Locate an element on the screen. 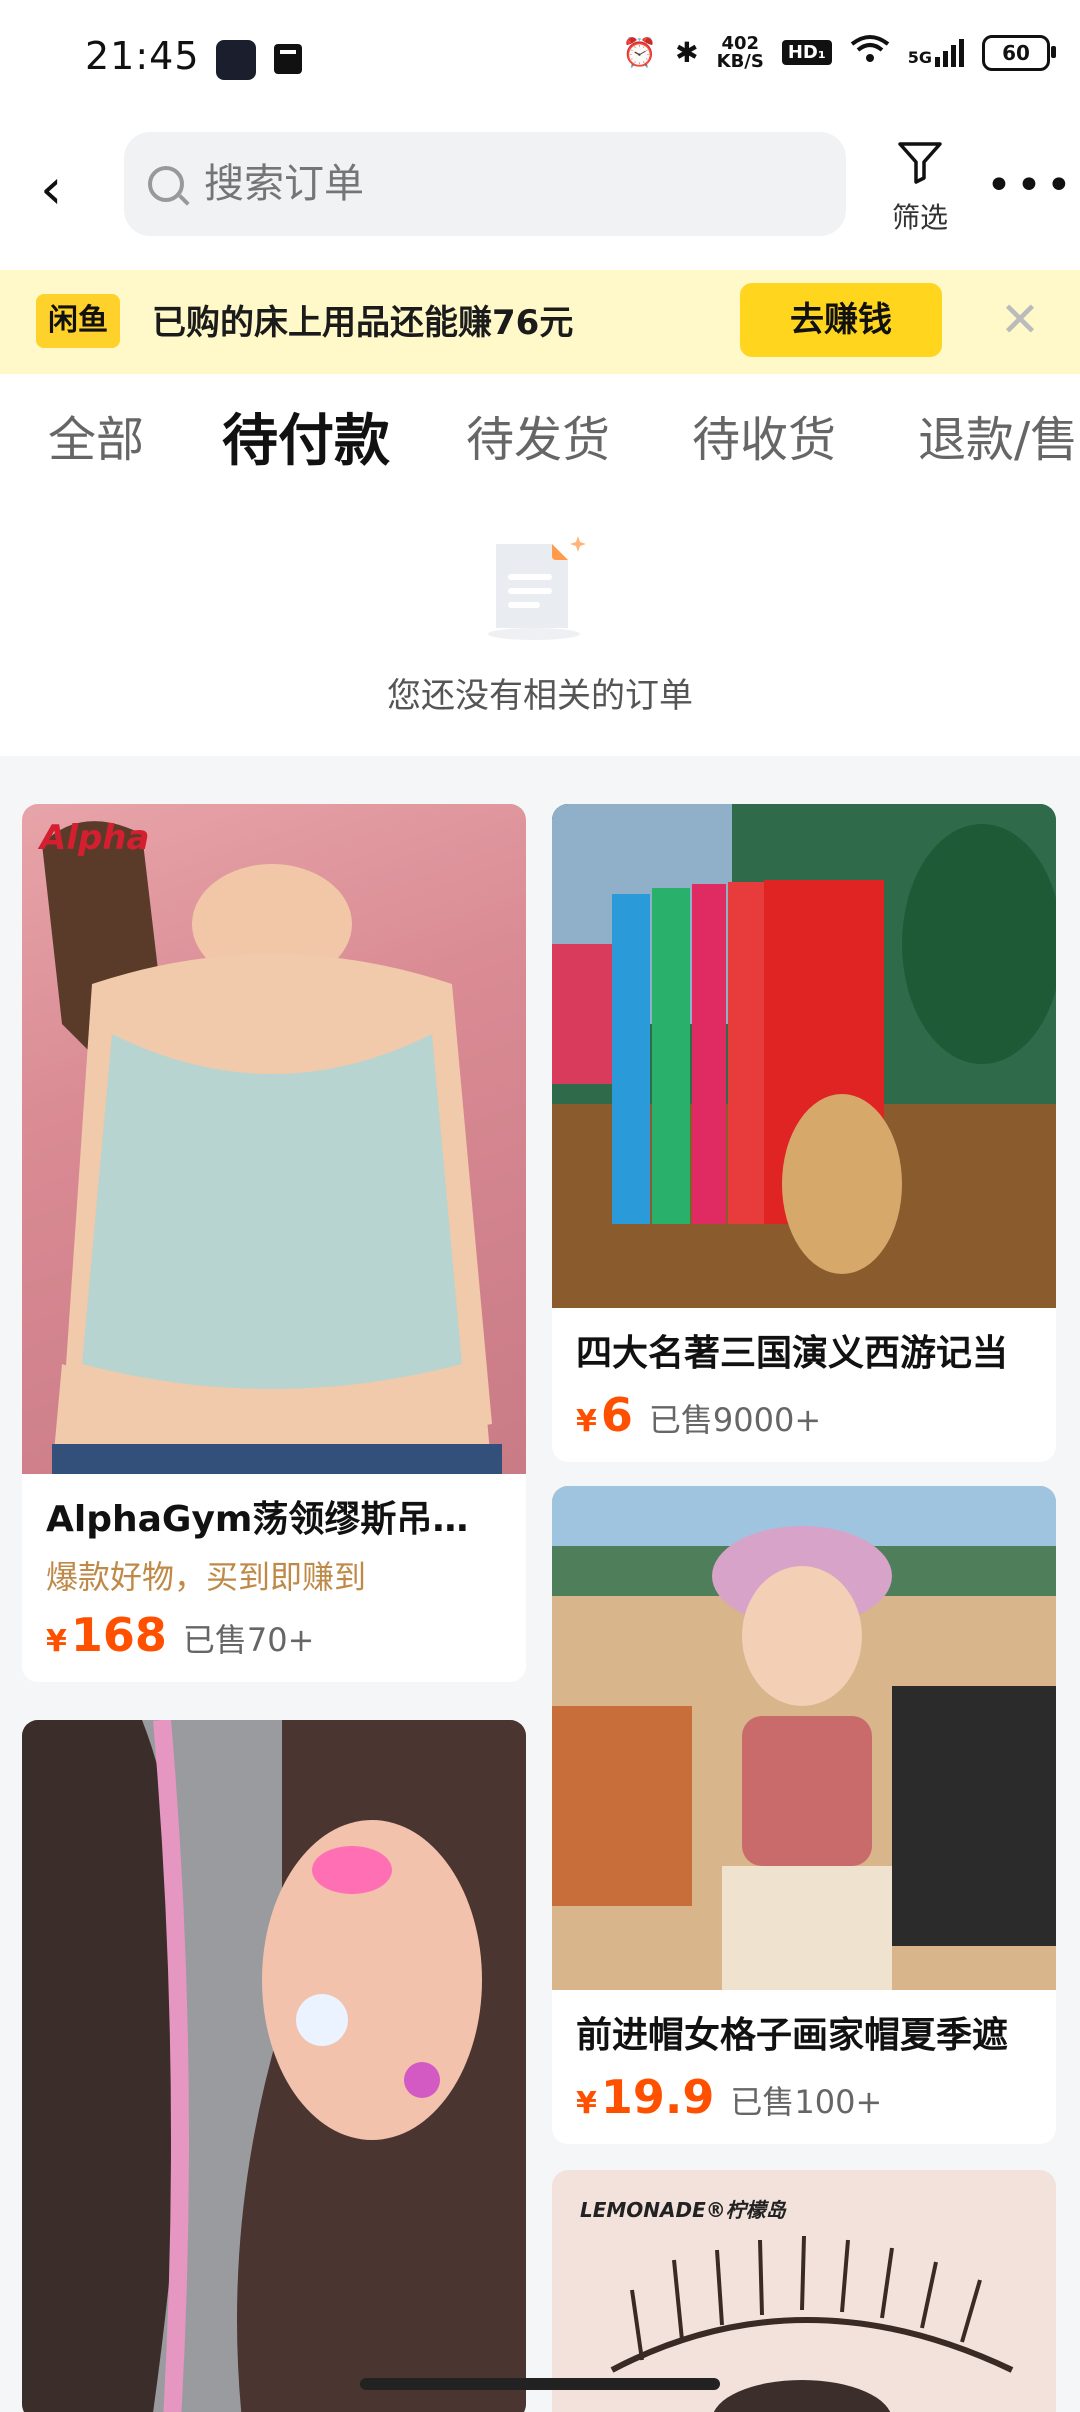  order-tabs: 全部 待付款 待发货 待收货 退款/售 is located at coordinates (540, 432).